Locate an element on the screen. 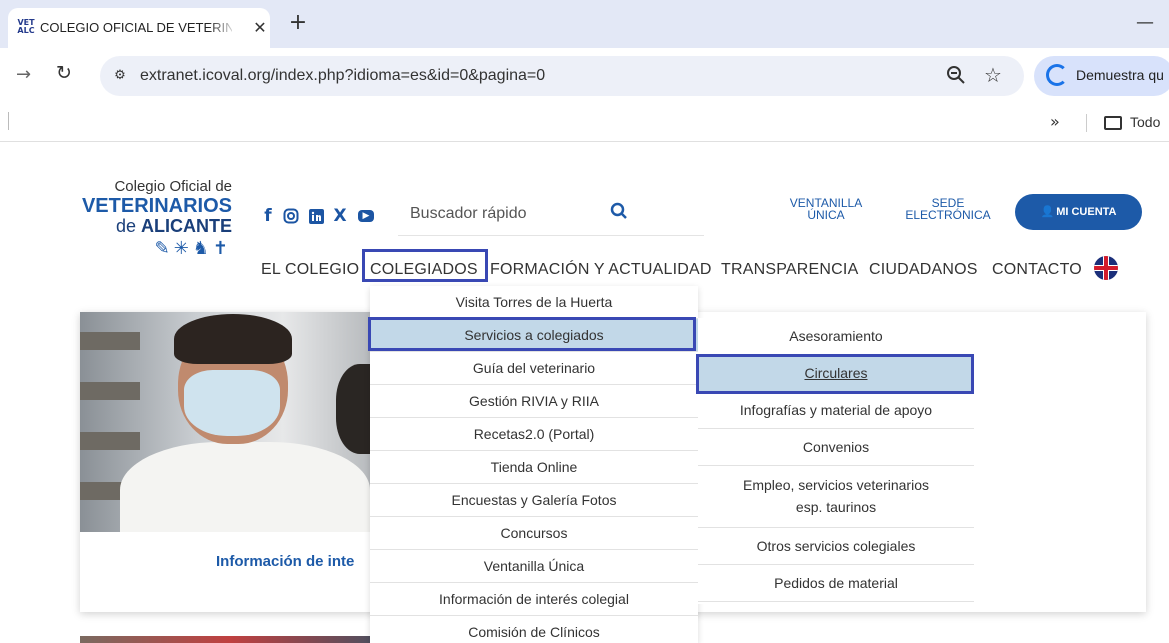 The height and width of the screenshot is (643, 1169). tune-icon: ⚙ is located at coordinates (120, 76).